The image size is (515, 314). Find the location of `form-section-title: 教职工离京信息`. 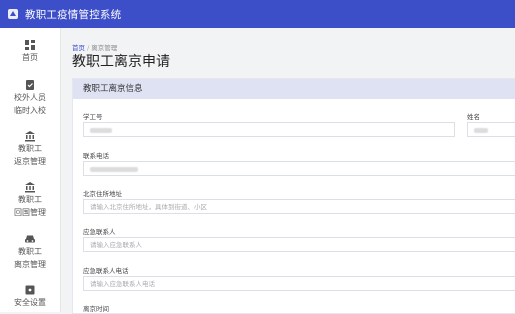

form-section-title: 教职工离京信息 is located at coordinates (294, 89).